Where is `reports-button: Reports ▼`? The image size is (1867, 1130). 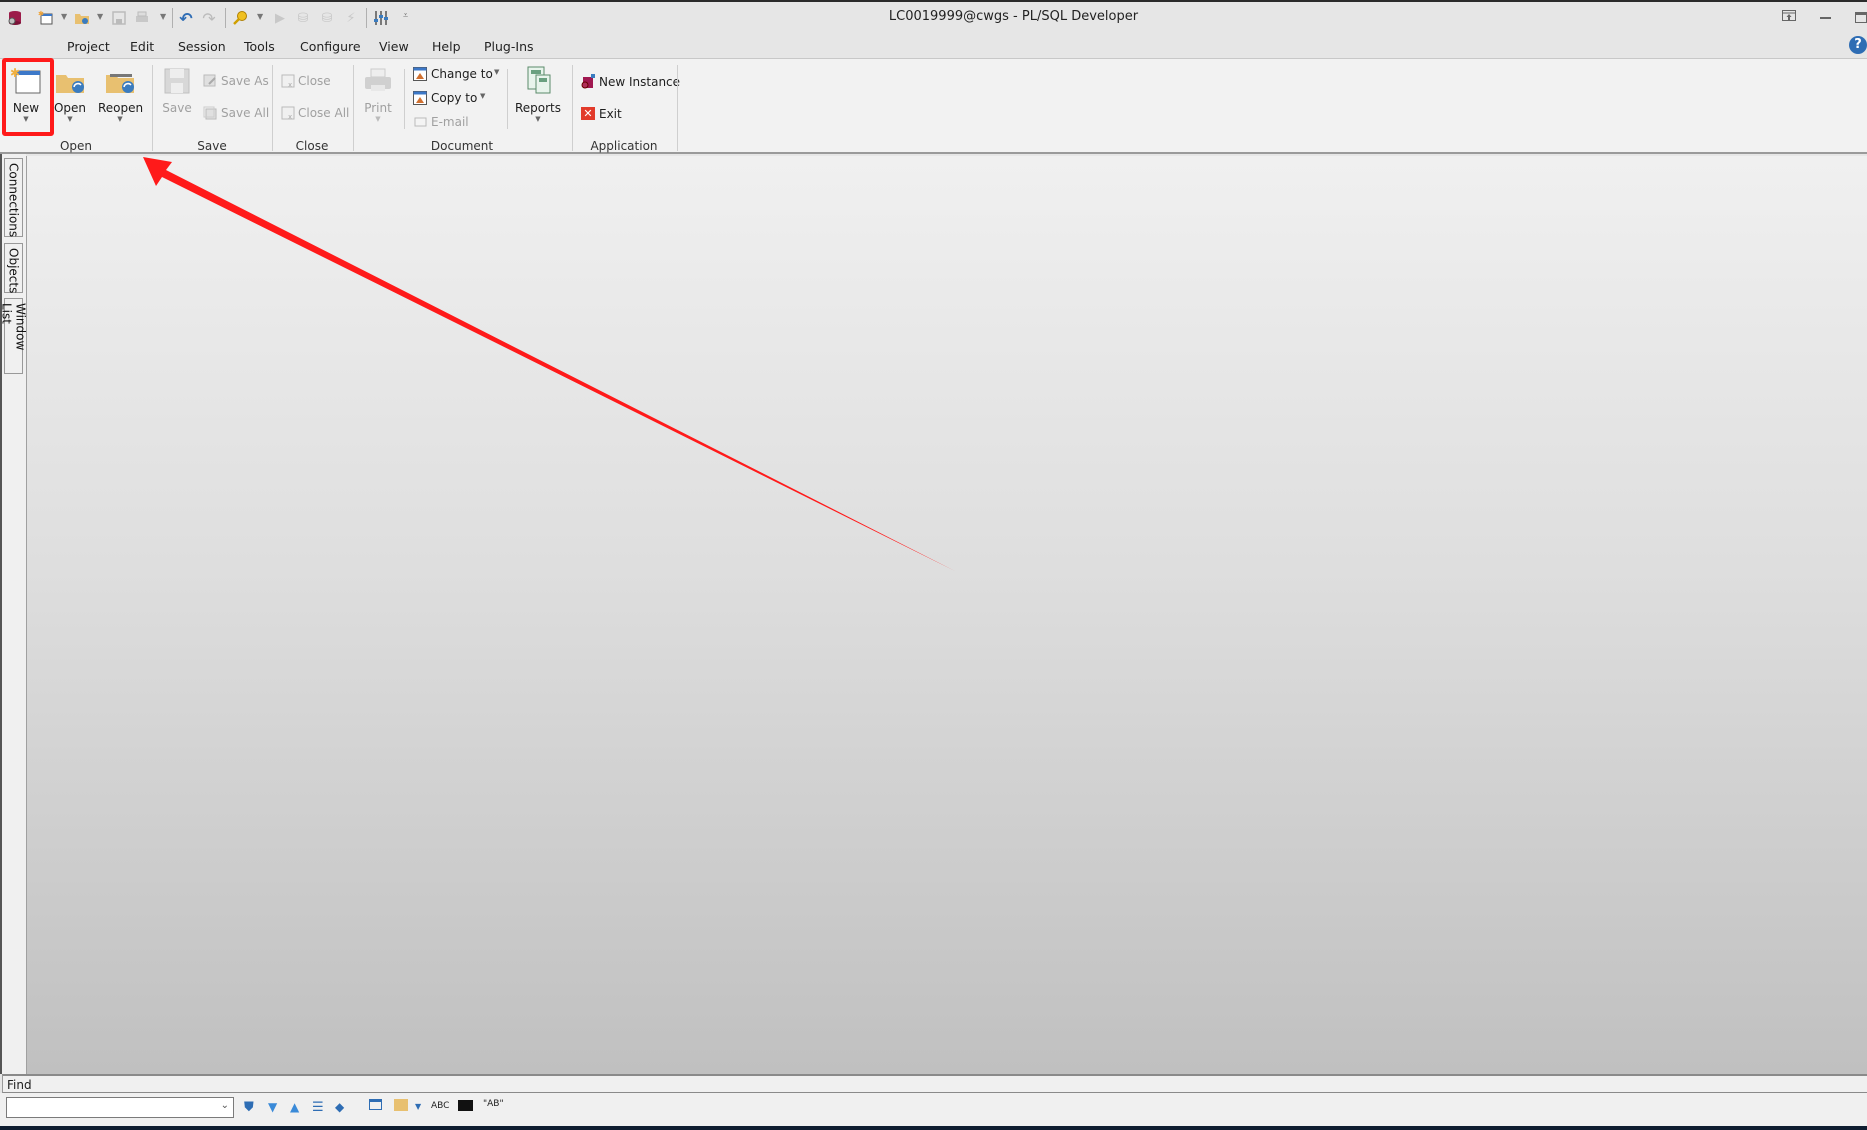
reports-button: Reports ▼ is located at coordinates (538, 94).